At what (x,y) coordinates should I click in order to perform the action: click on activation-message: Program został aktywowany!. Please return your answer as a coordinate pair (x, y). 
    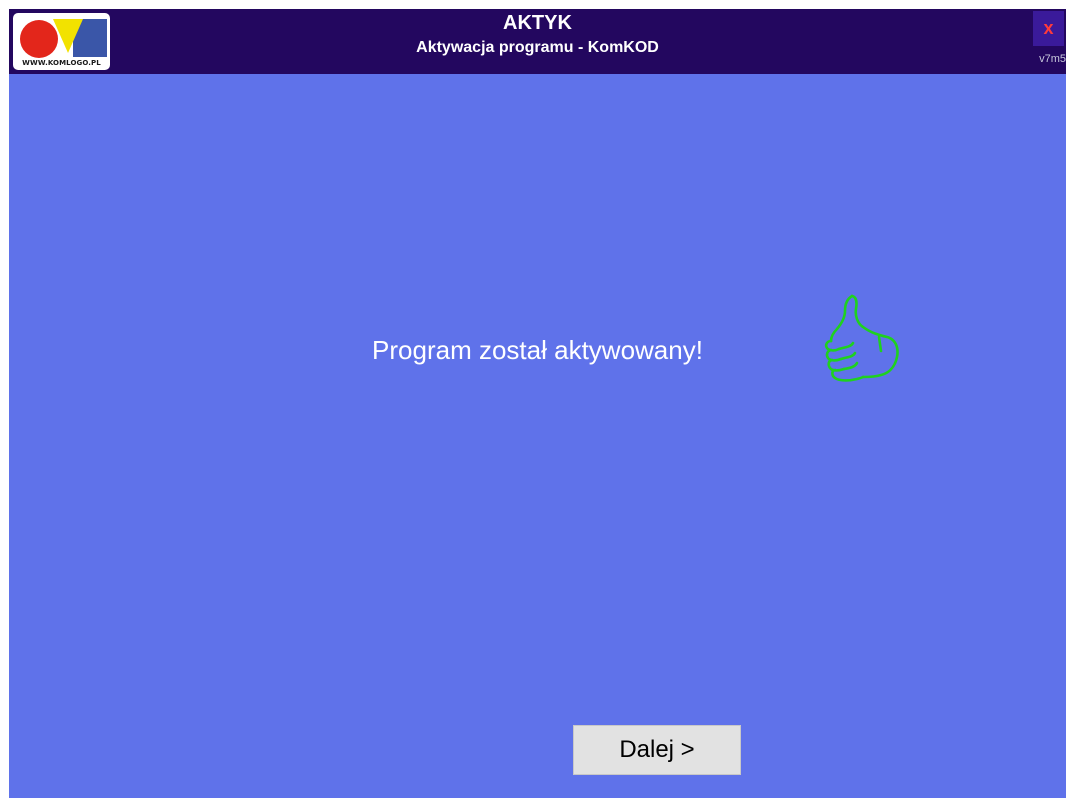
    Looking at the image, I should click on (537, 350).